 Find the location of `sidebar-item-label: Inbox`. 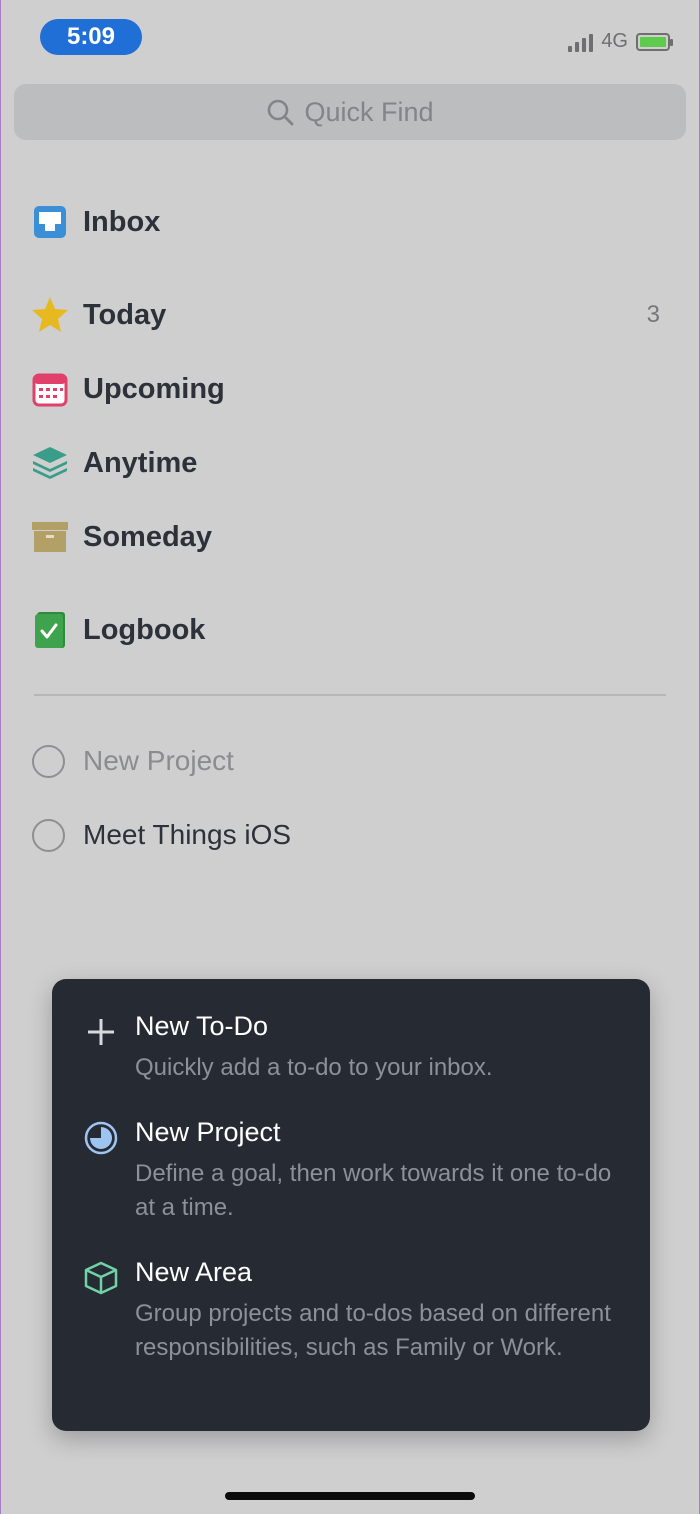

sidebar-item-label: Inbox is located at coordinates (122, 221).